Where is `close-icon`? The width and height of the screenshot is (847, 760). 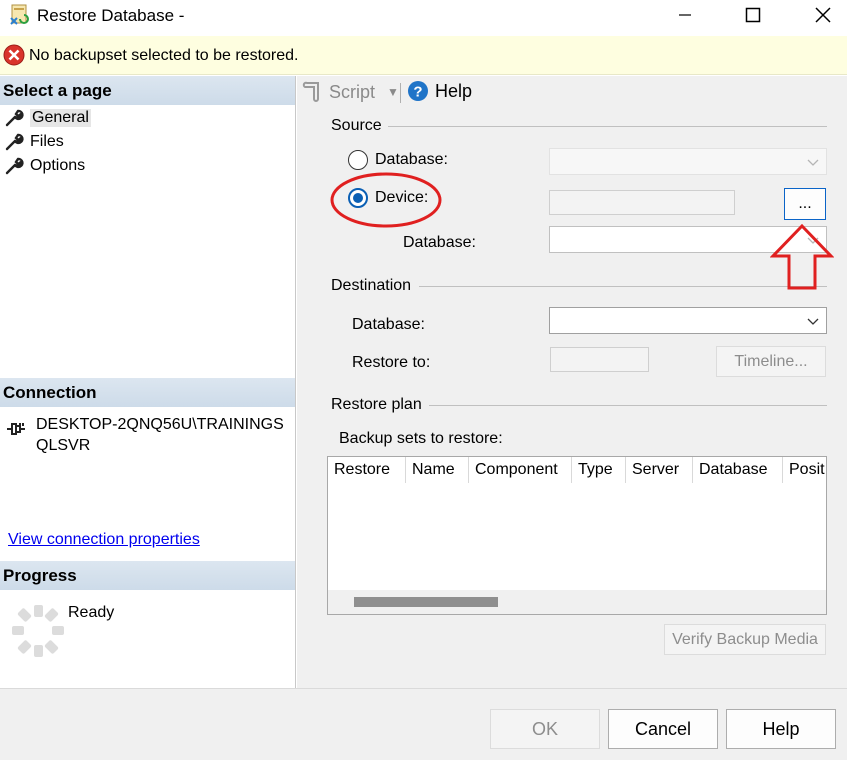 close-icon is located at coordinates (823, 15).